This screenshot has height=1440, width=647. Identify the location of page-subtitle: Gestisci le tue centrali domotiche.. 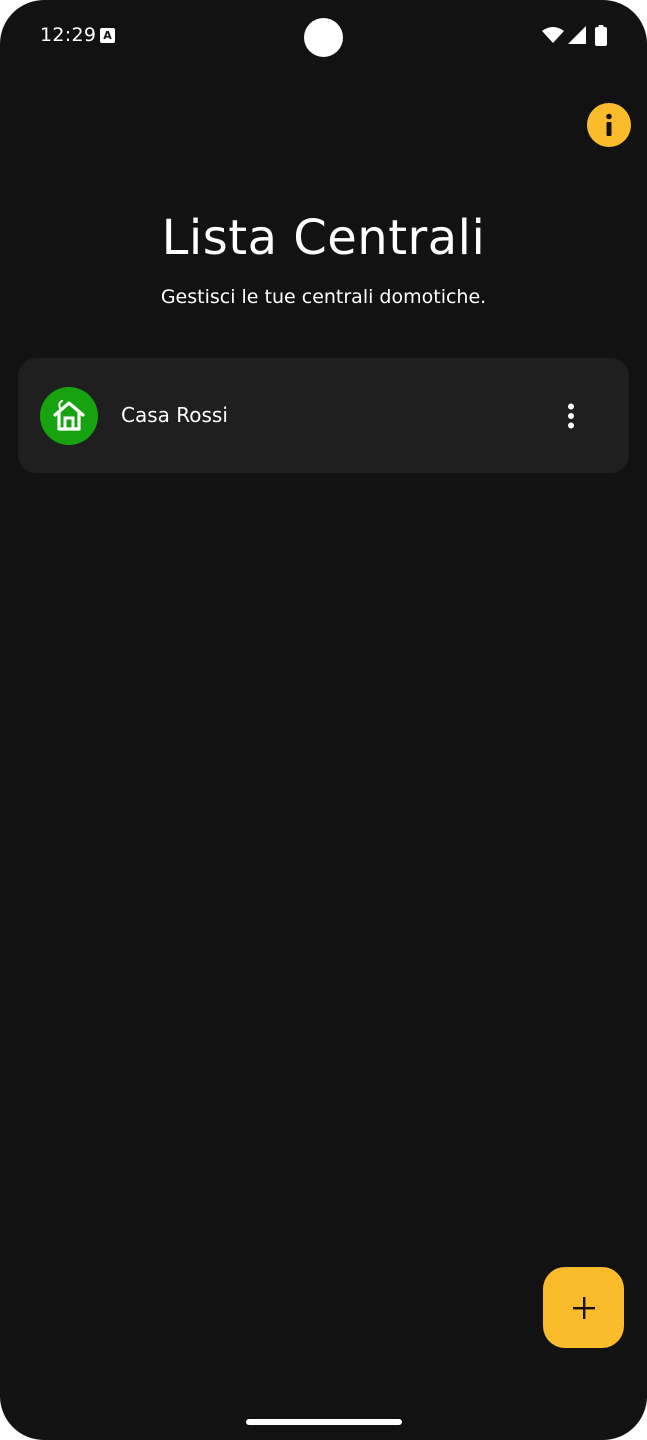
(323, 297).